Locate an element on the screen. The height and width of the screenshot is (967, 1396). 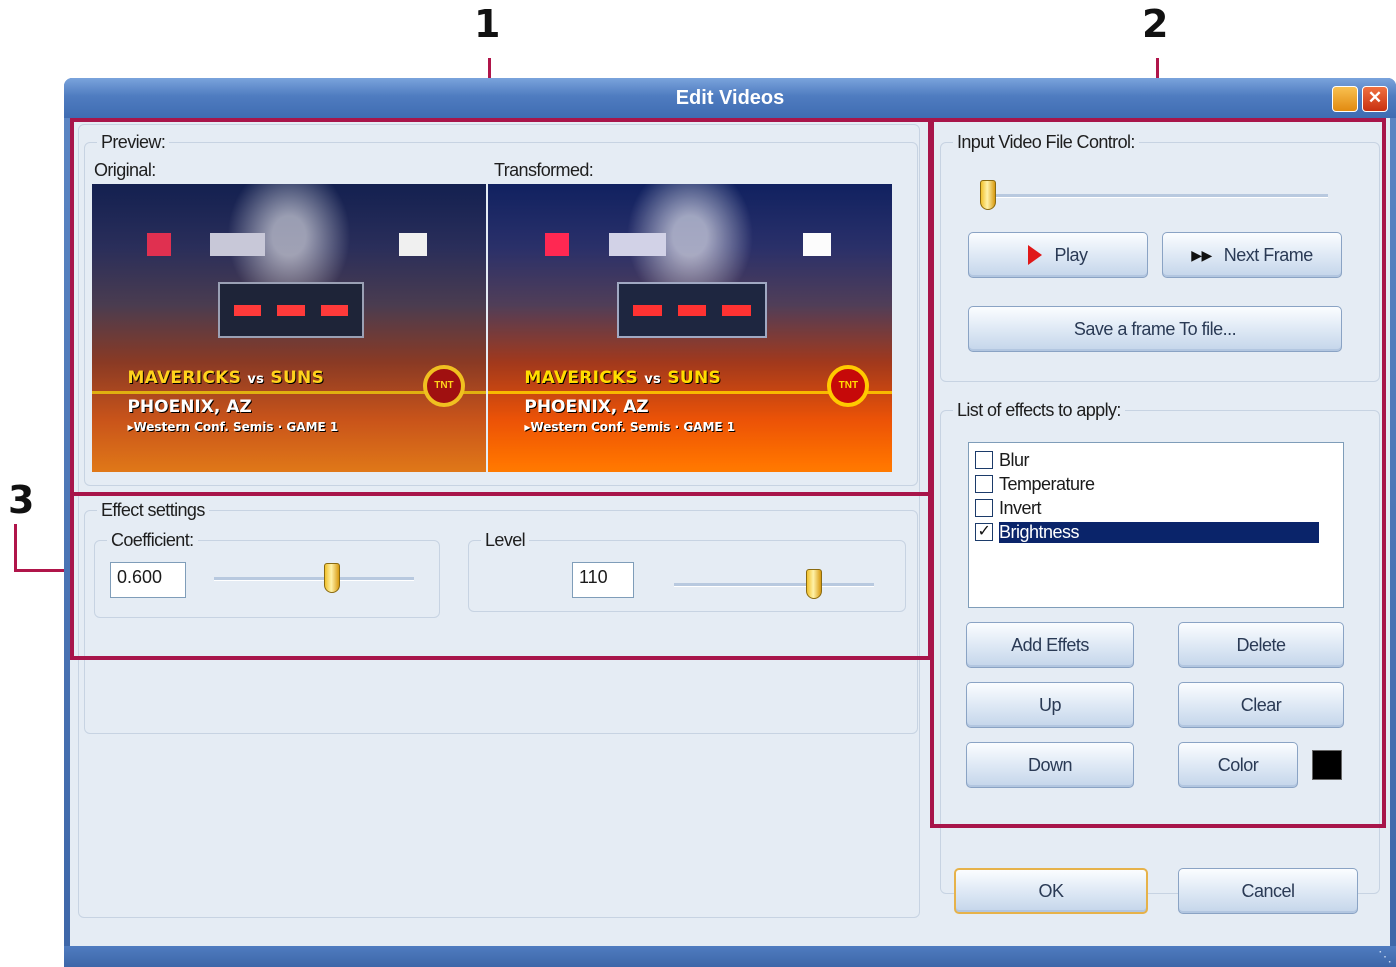
title-bar: Edit Videos is located at coordinates (730, 98).